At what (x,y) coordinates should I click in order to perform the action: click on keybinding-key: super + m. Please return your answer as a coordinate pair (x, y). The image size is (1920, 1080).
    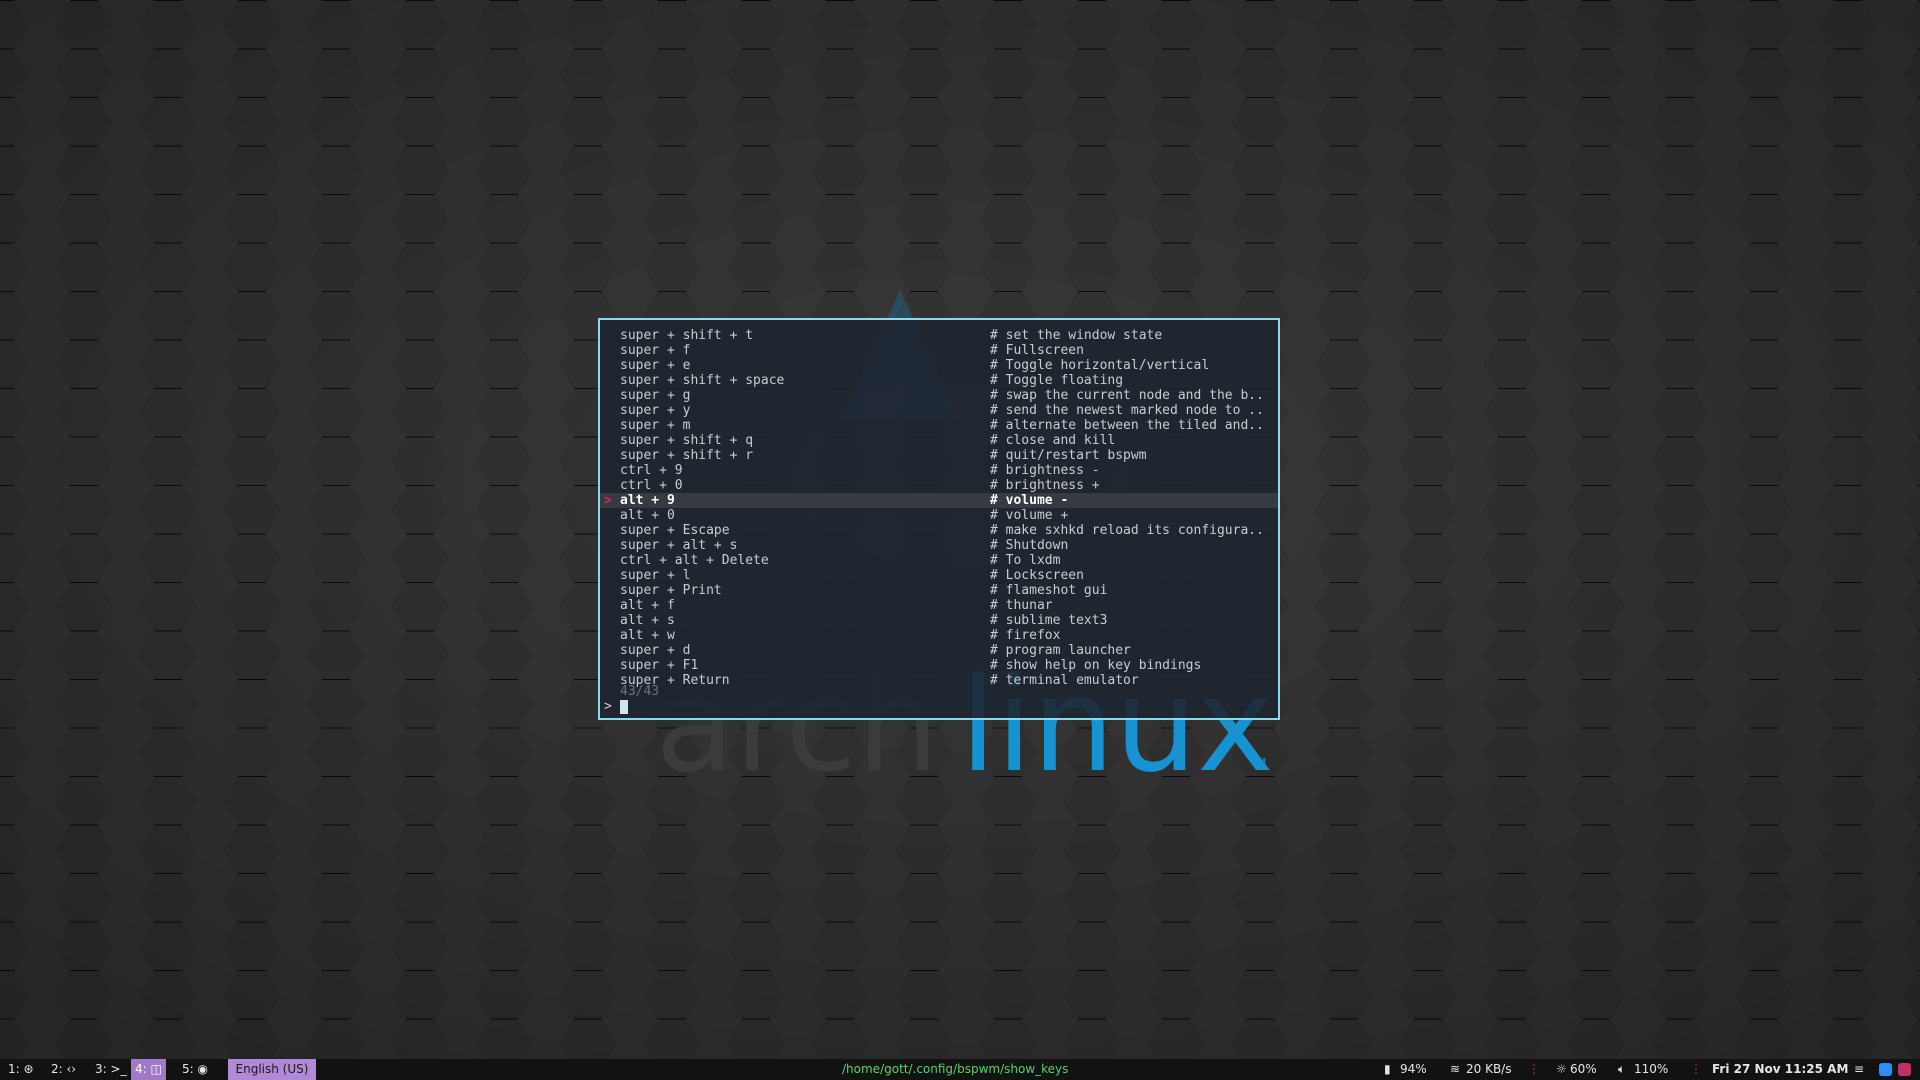
    Looking at the image, I should click on (655, 425).